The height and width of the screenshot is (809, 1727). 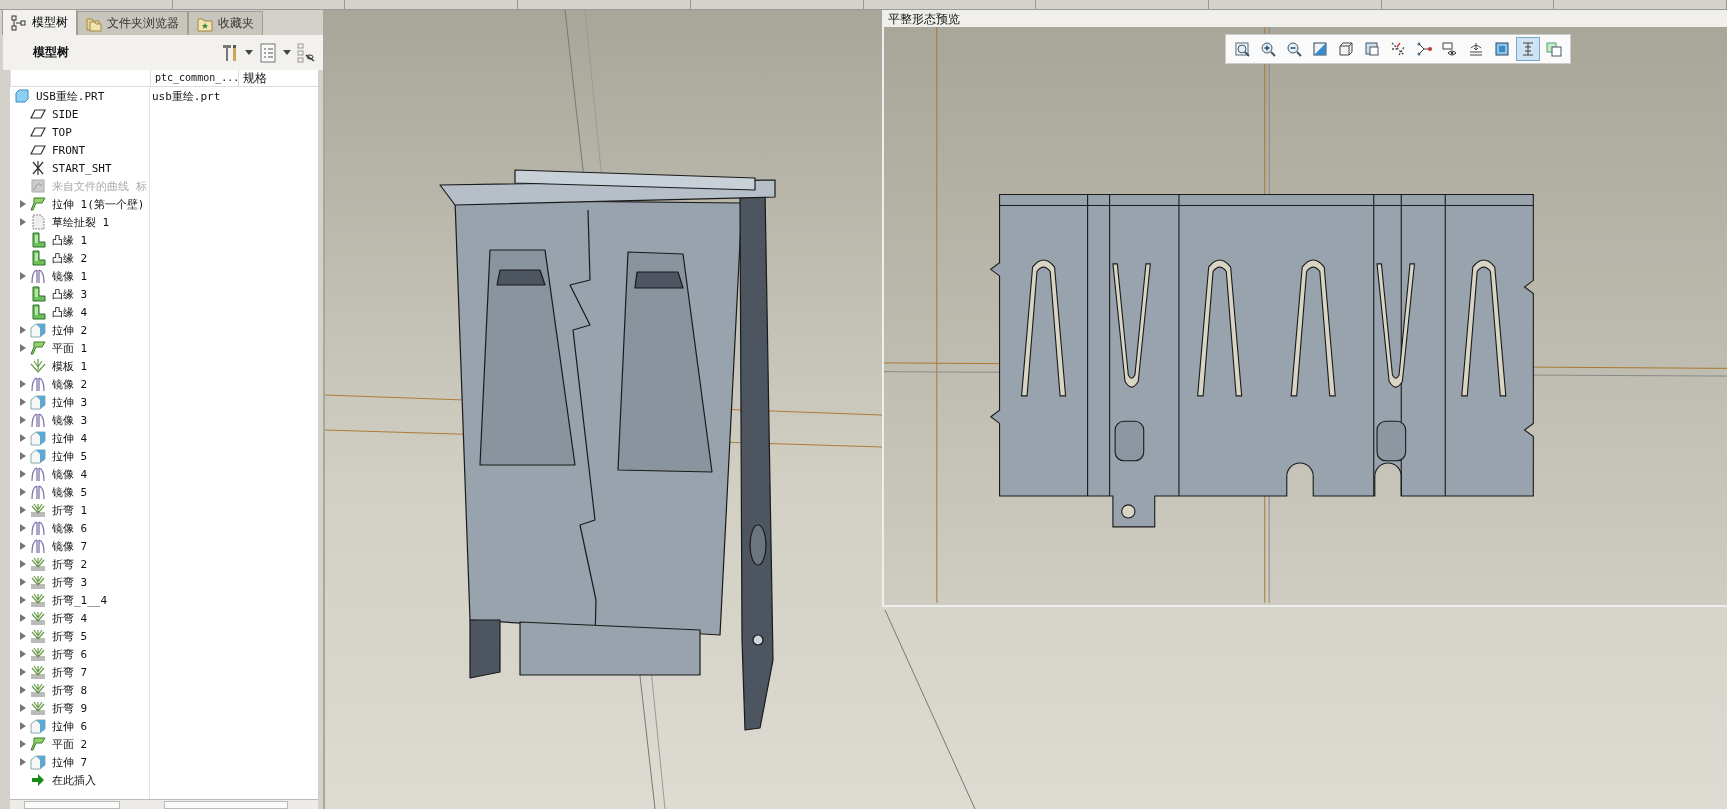 What do you see at coordinates (70, 312) in the screenshot?
I see `tree-item: 凸缘 4` at bounding box center [70, 312].